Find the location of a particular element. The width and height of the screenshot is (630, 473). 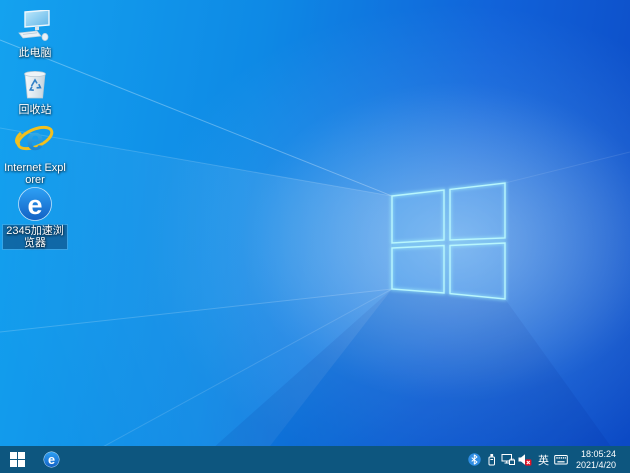

taskbar-clock: 18:05:24 2021/4/20 is located at coordinates (597, 459).